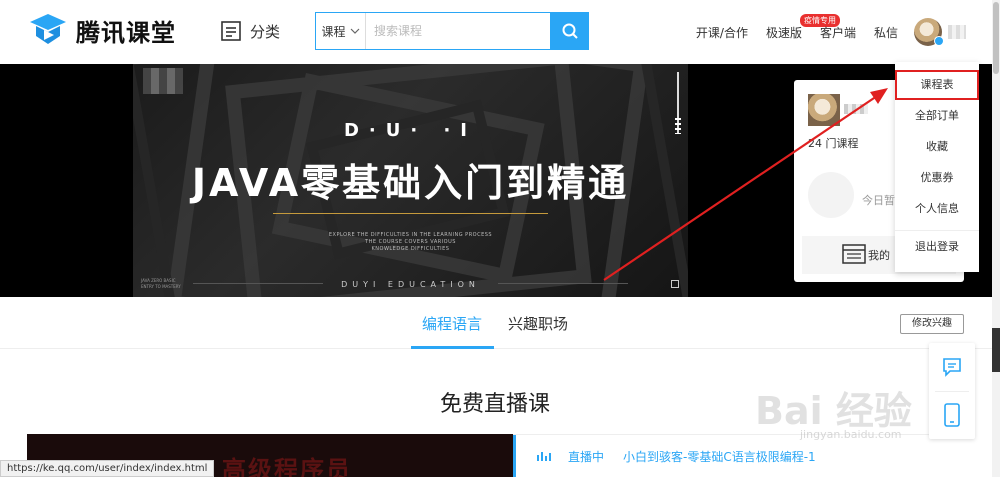  I want to click on menu-item-orders: 全部订单, so click(937, 115).